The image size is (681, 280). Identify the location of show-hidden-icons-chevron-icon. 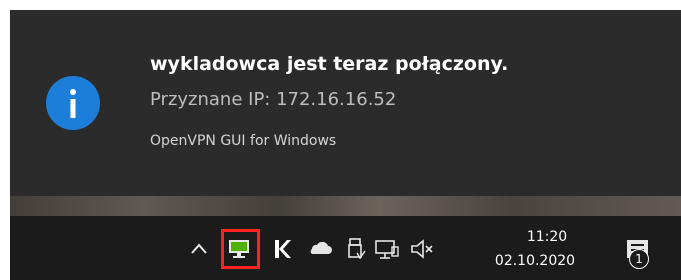
(199, 249).